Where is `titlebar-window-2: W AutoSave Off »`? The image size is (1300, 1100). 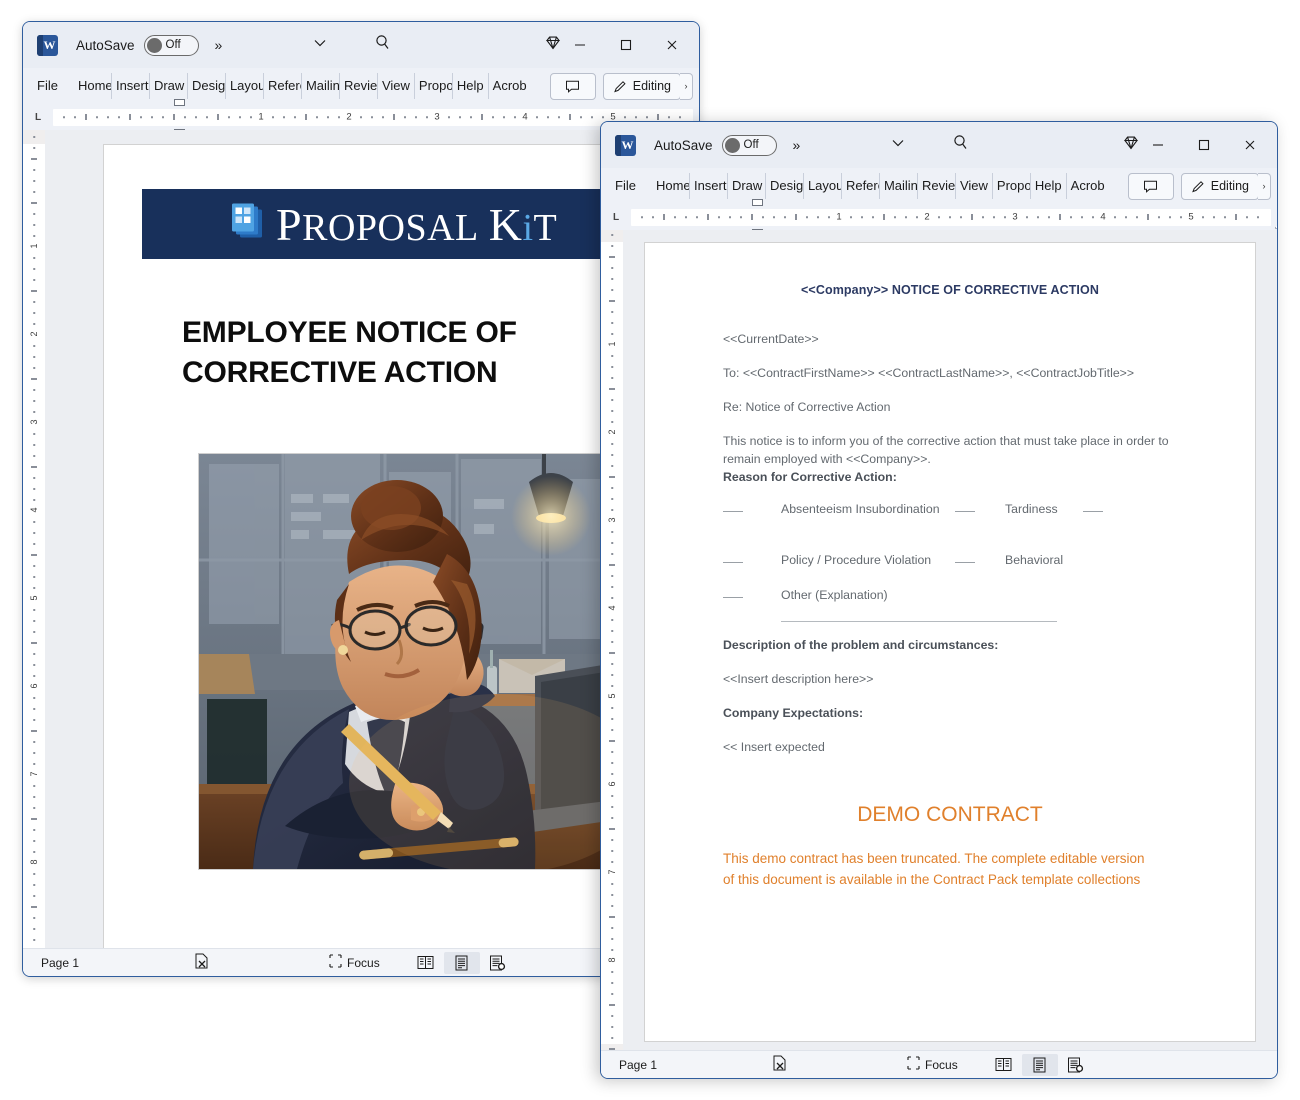 titlebar-window-2: W AutoSave Off » is located at coordinates (939, 145).